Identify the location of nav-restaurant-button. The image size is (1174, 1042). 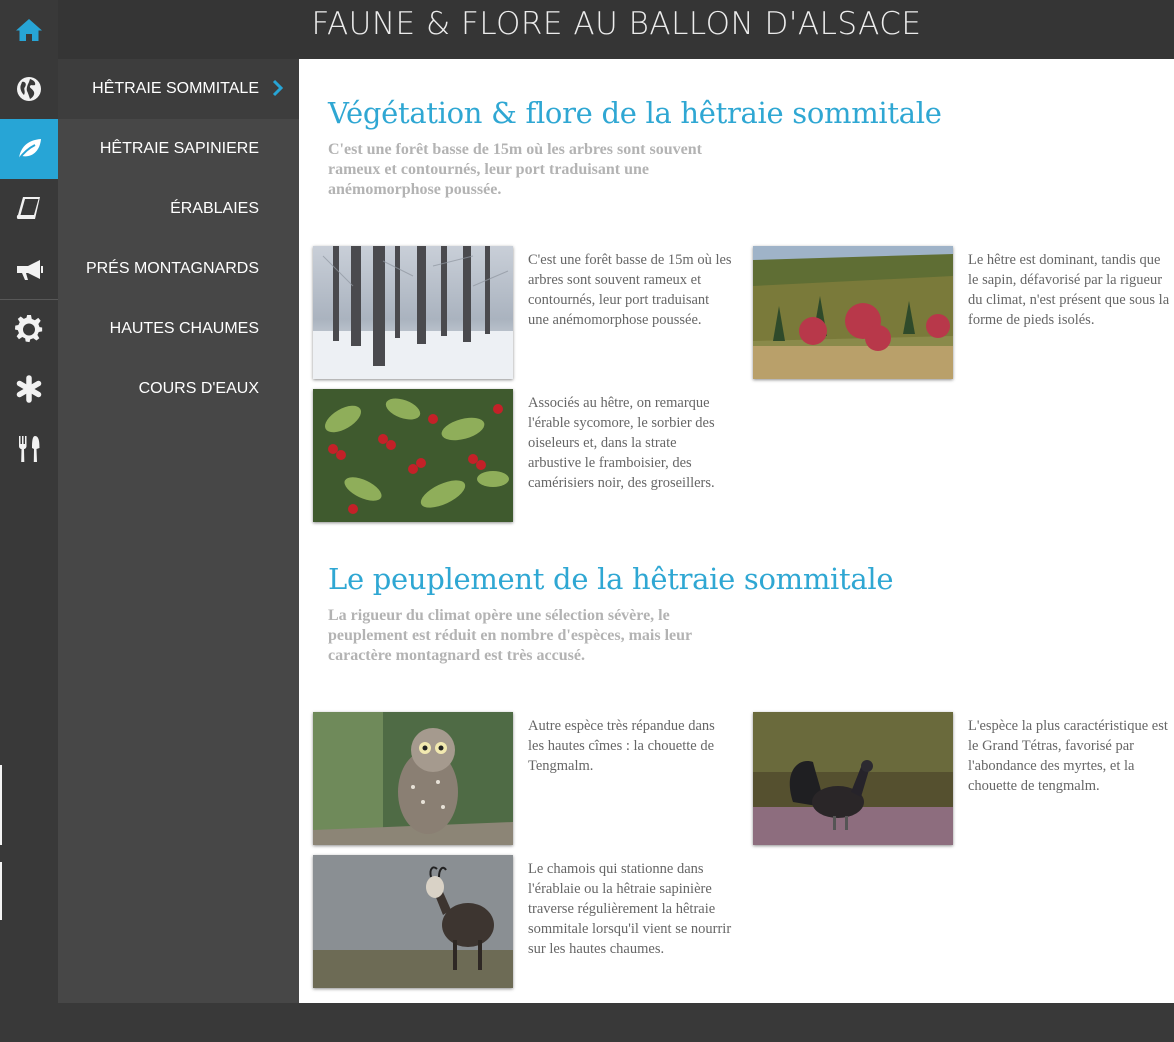
(29, 449).